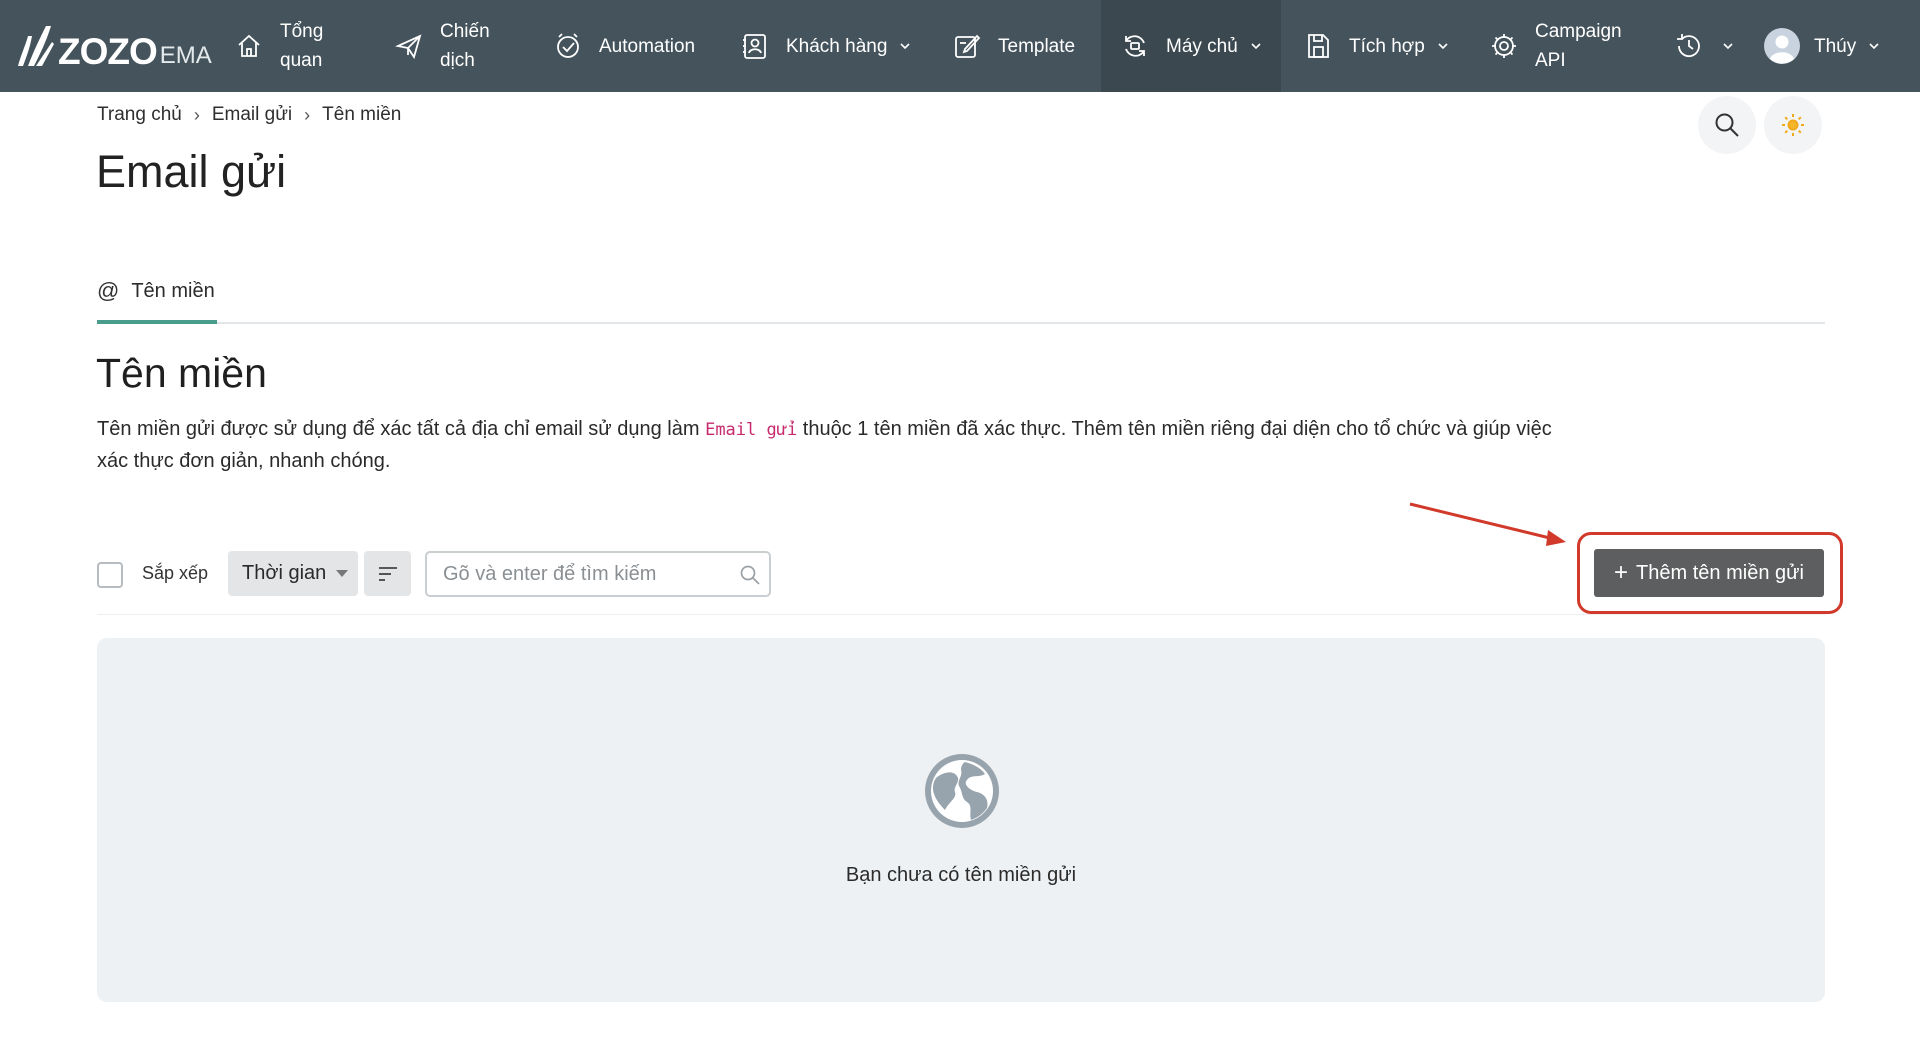 The width and height of the screenshot is (1920, 1056). What do you see at coordinates (36, 46) in the screenshot?
I see `logo-mark-icon` at bounding box center [36, 46].